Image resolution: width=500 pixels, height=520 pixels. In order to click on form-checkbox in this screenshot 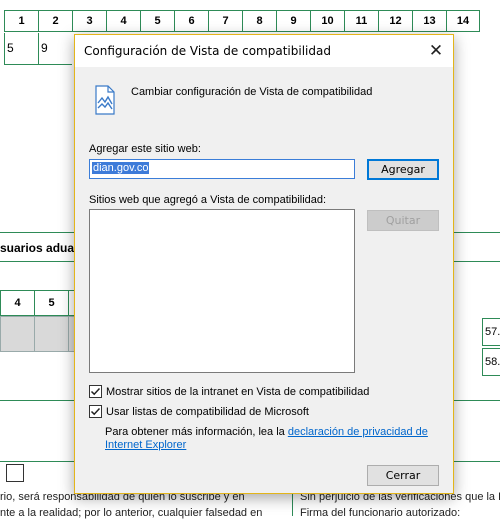, I will do `click(15, 473)`.